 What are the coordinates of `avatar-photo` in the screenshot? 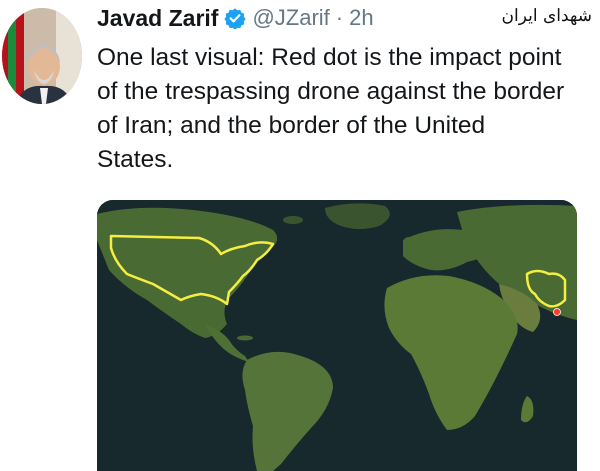 It's located at (42, 56).